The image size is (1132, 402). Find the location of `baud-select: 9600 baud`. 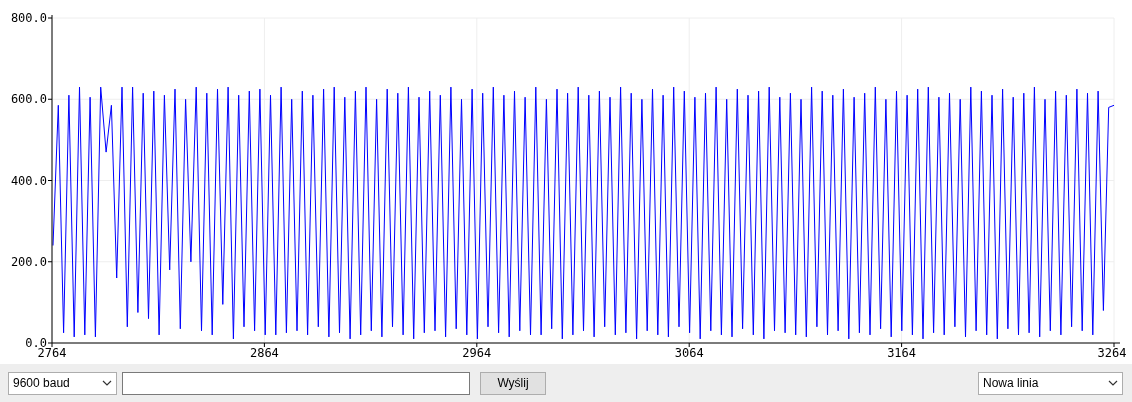

baud-select: 9600 baud is located at coordinates (62, 383).